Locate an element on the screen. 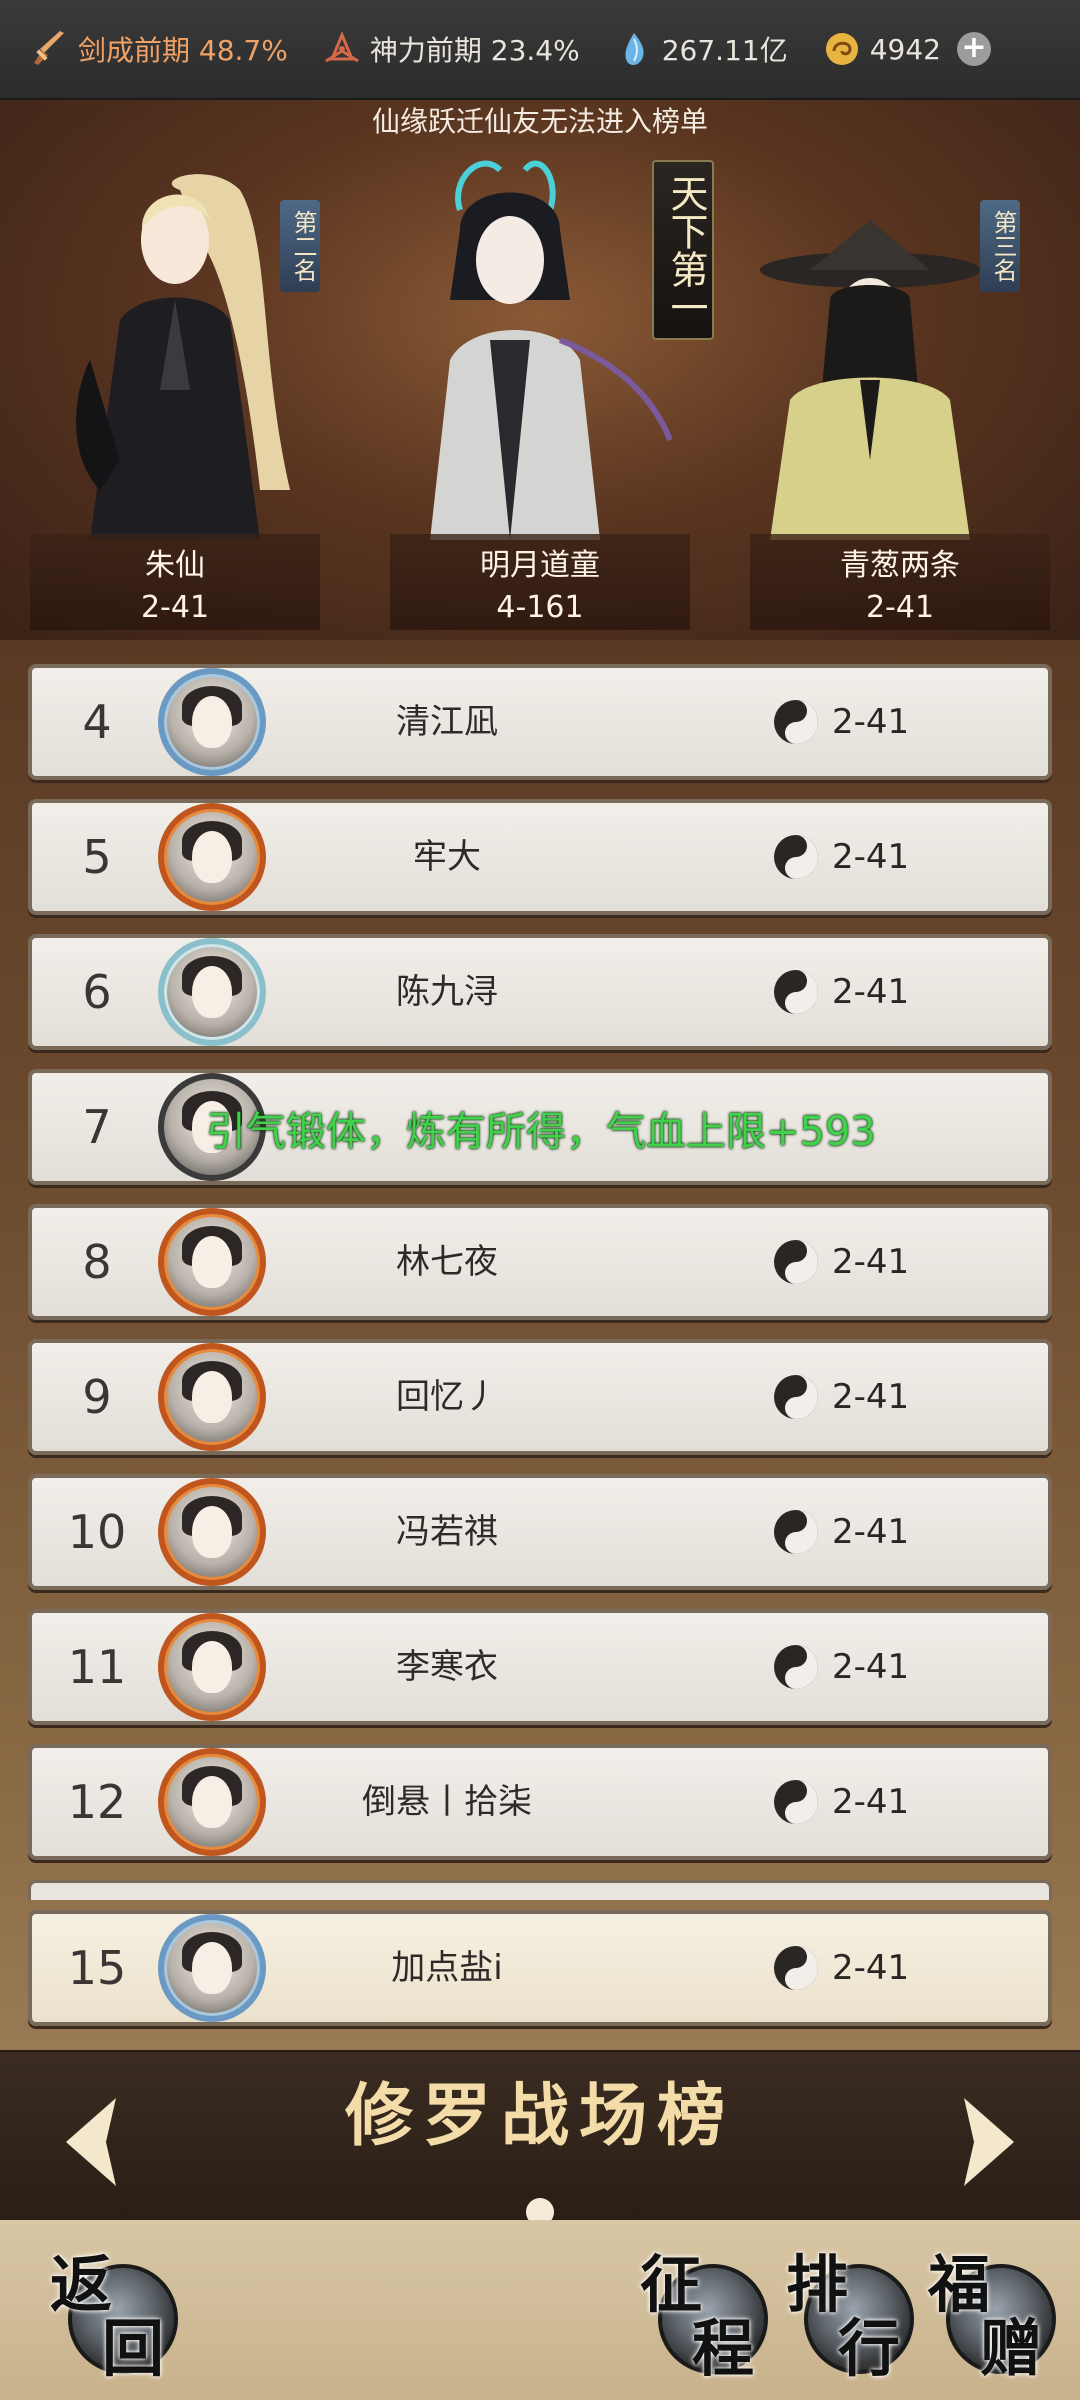 This screenshot has height=2400, width=1080. rank-1-plate: 明月道童 4-161 is located at coordinates (540, 582).